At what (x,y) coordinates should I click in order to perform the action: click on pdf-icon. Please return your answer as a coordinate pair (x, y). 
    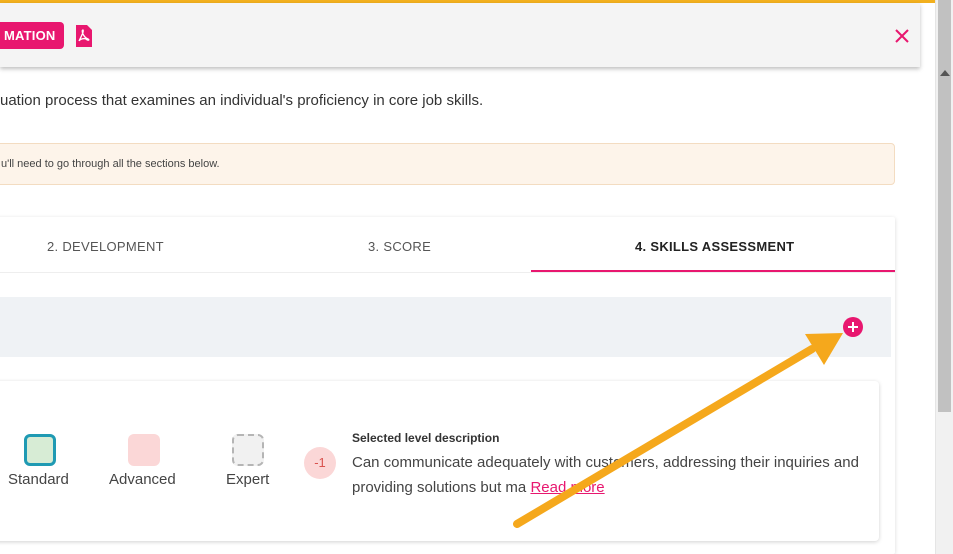
    Looking at the image, I should click on (84, 36).